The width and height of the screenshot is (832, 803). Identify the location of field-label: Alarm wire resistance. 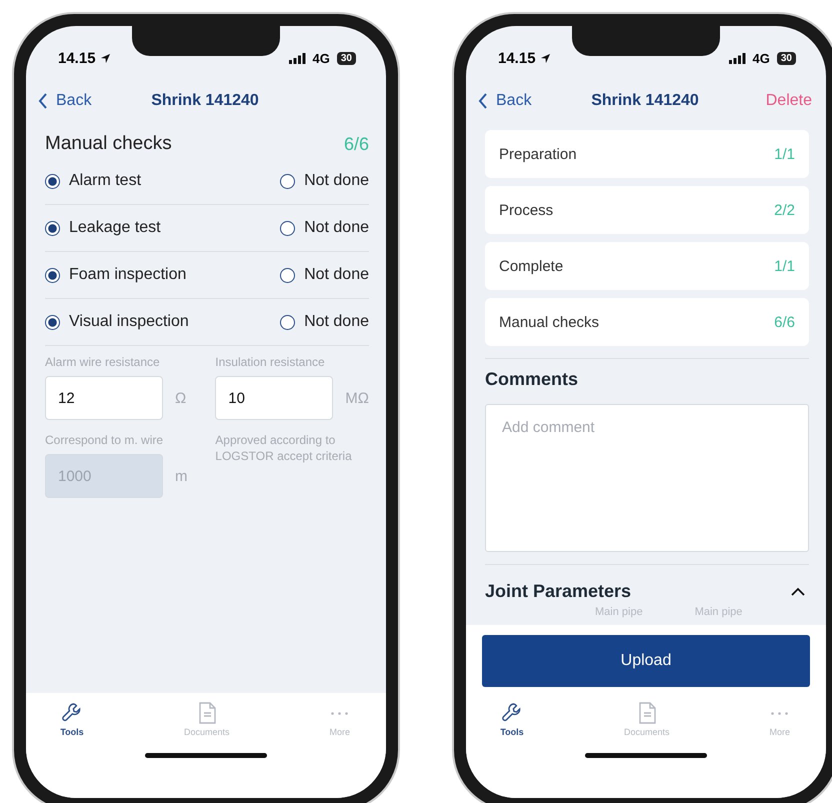
(103, 362).